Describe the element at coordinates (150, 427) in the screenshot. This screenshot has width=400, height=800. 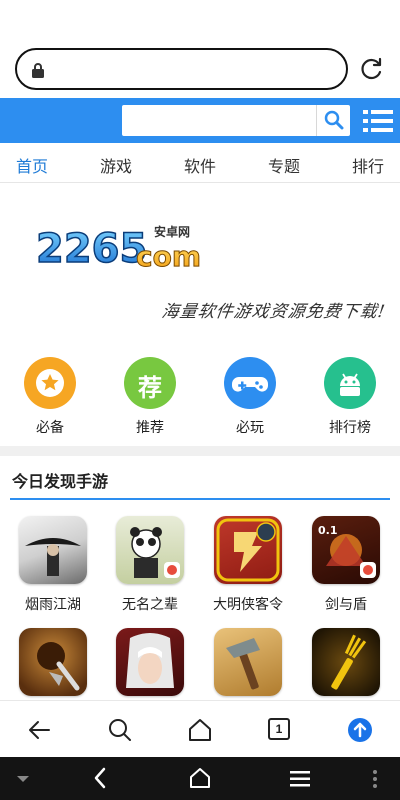
I see `quick-link-label: 推荐` at that location.